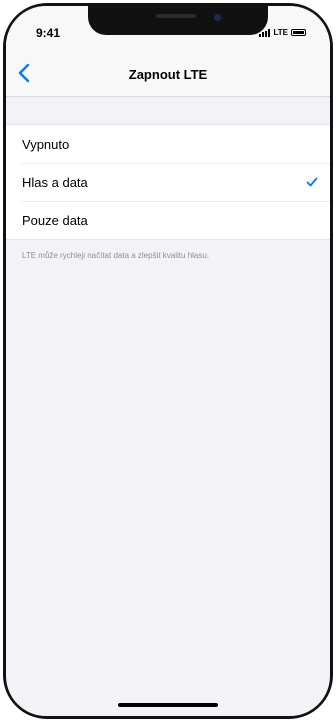  Describe the element at coordinates (46, 144) in the screenshot. I see `option-label: Vypnuto` at that location.